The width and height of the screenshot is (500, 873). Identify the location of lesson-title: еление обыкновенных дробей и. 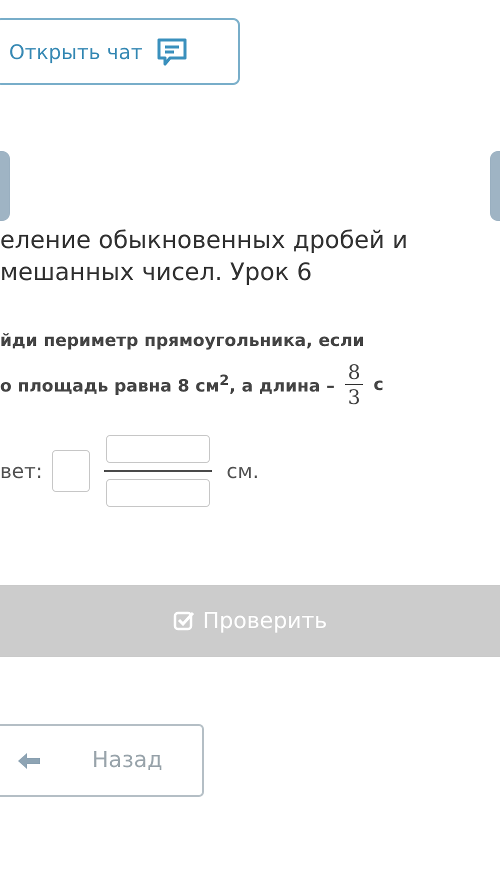
(204, 240).